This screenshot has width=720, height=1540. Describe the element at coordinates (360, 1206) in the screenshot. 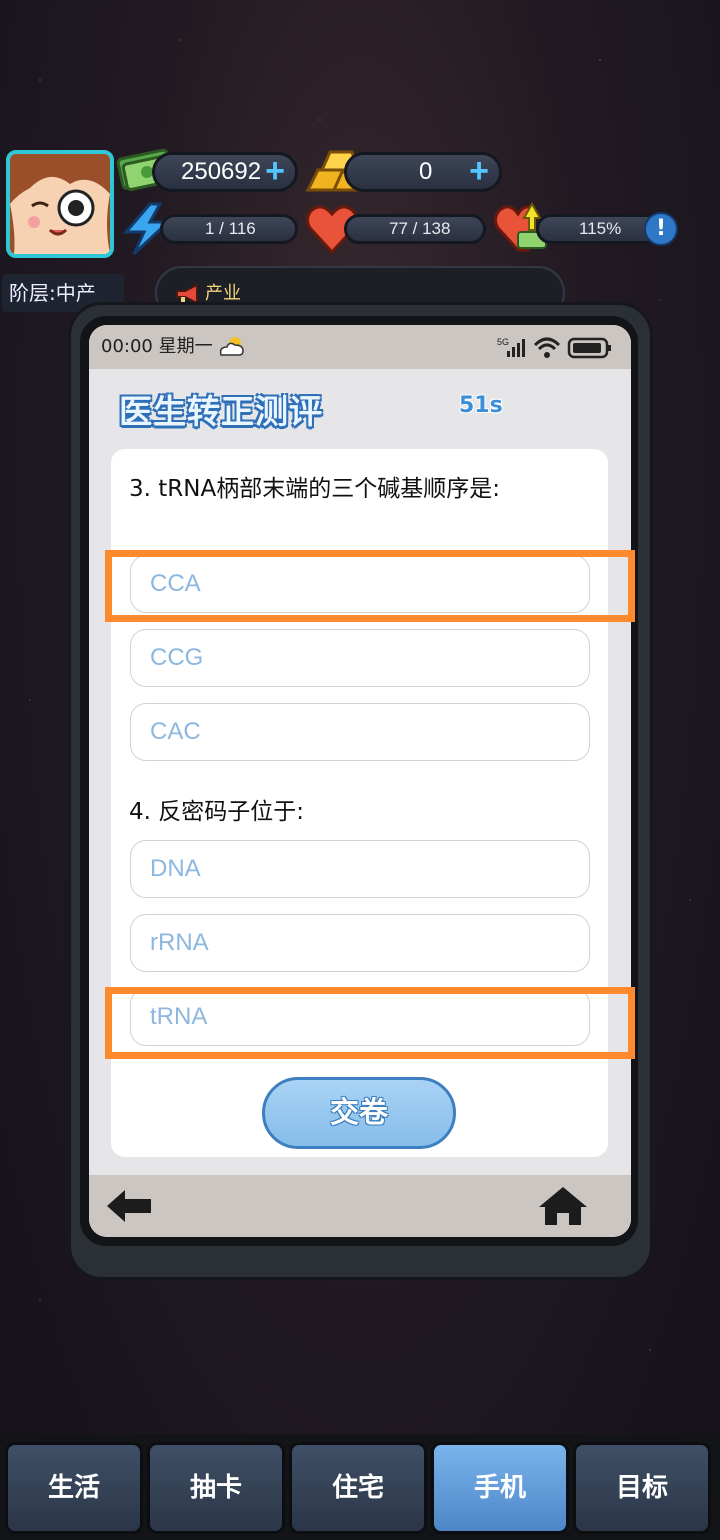

I see `phone-nav-bar` at that location.